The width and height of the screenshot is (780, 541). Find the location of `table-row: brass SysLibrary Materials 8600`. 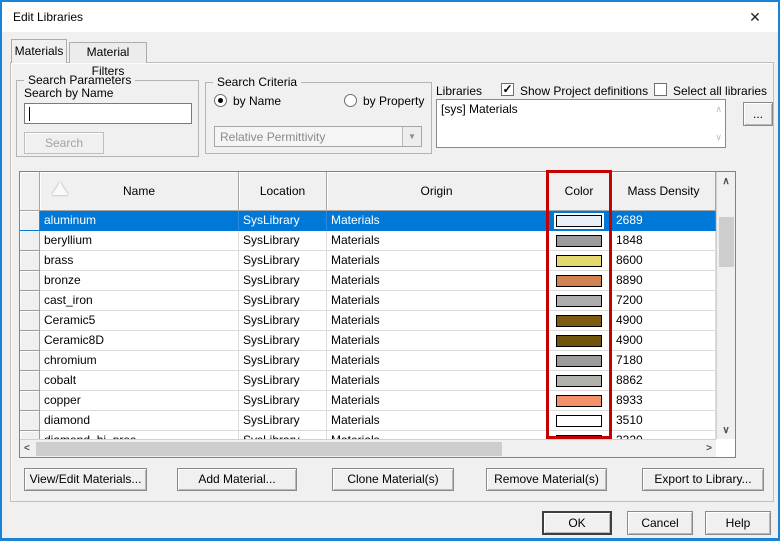

table-row: brass SysLibrary Materials 8600 is located at coordinates (368, 261).